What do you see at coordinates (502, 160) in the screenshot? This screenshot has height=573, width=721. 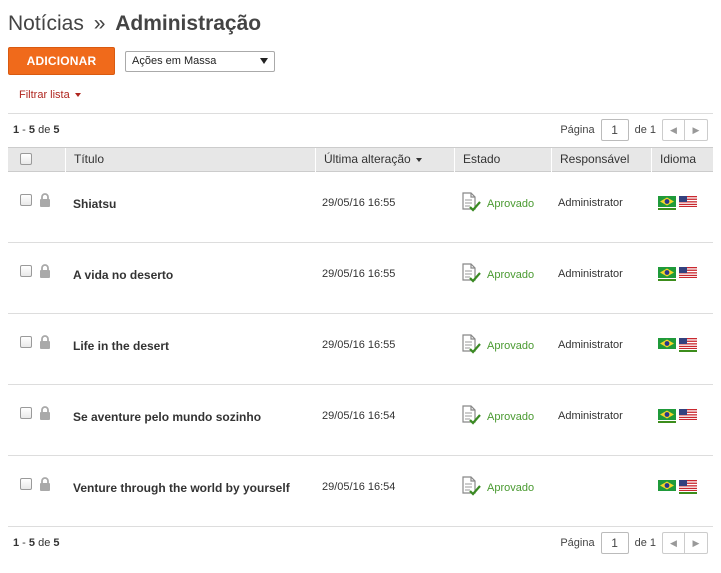 I see `column-state: Estado` at bounding box center [502, 160].